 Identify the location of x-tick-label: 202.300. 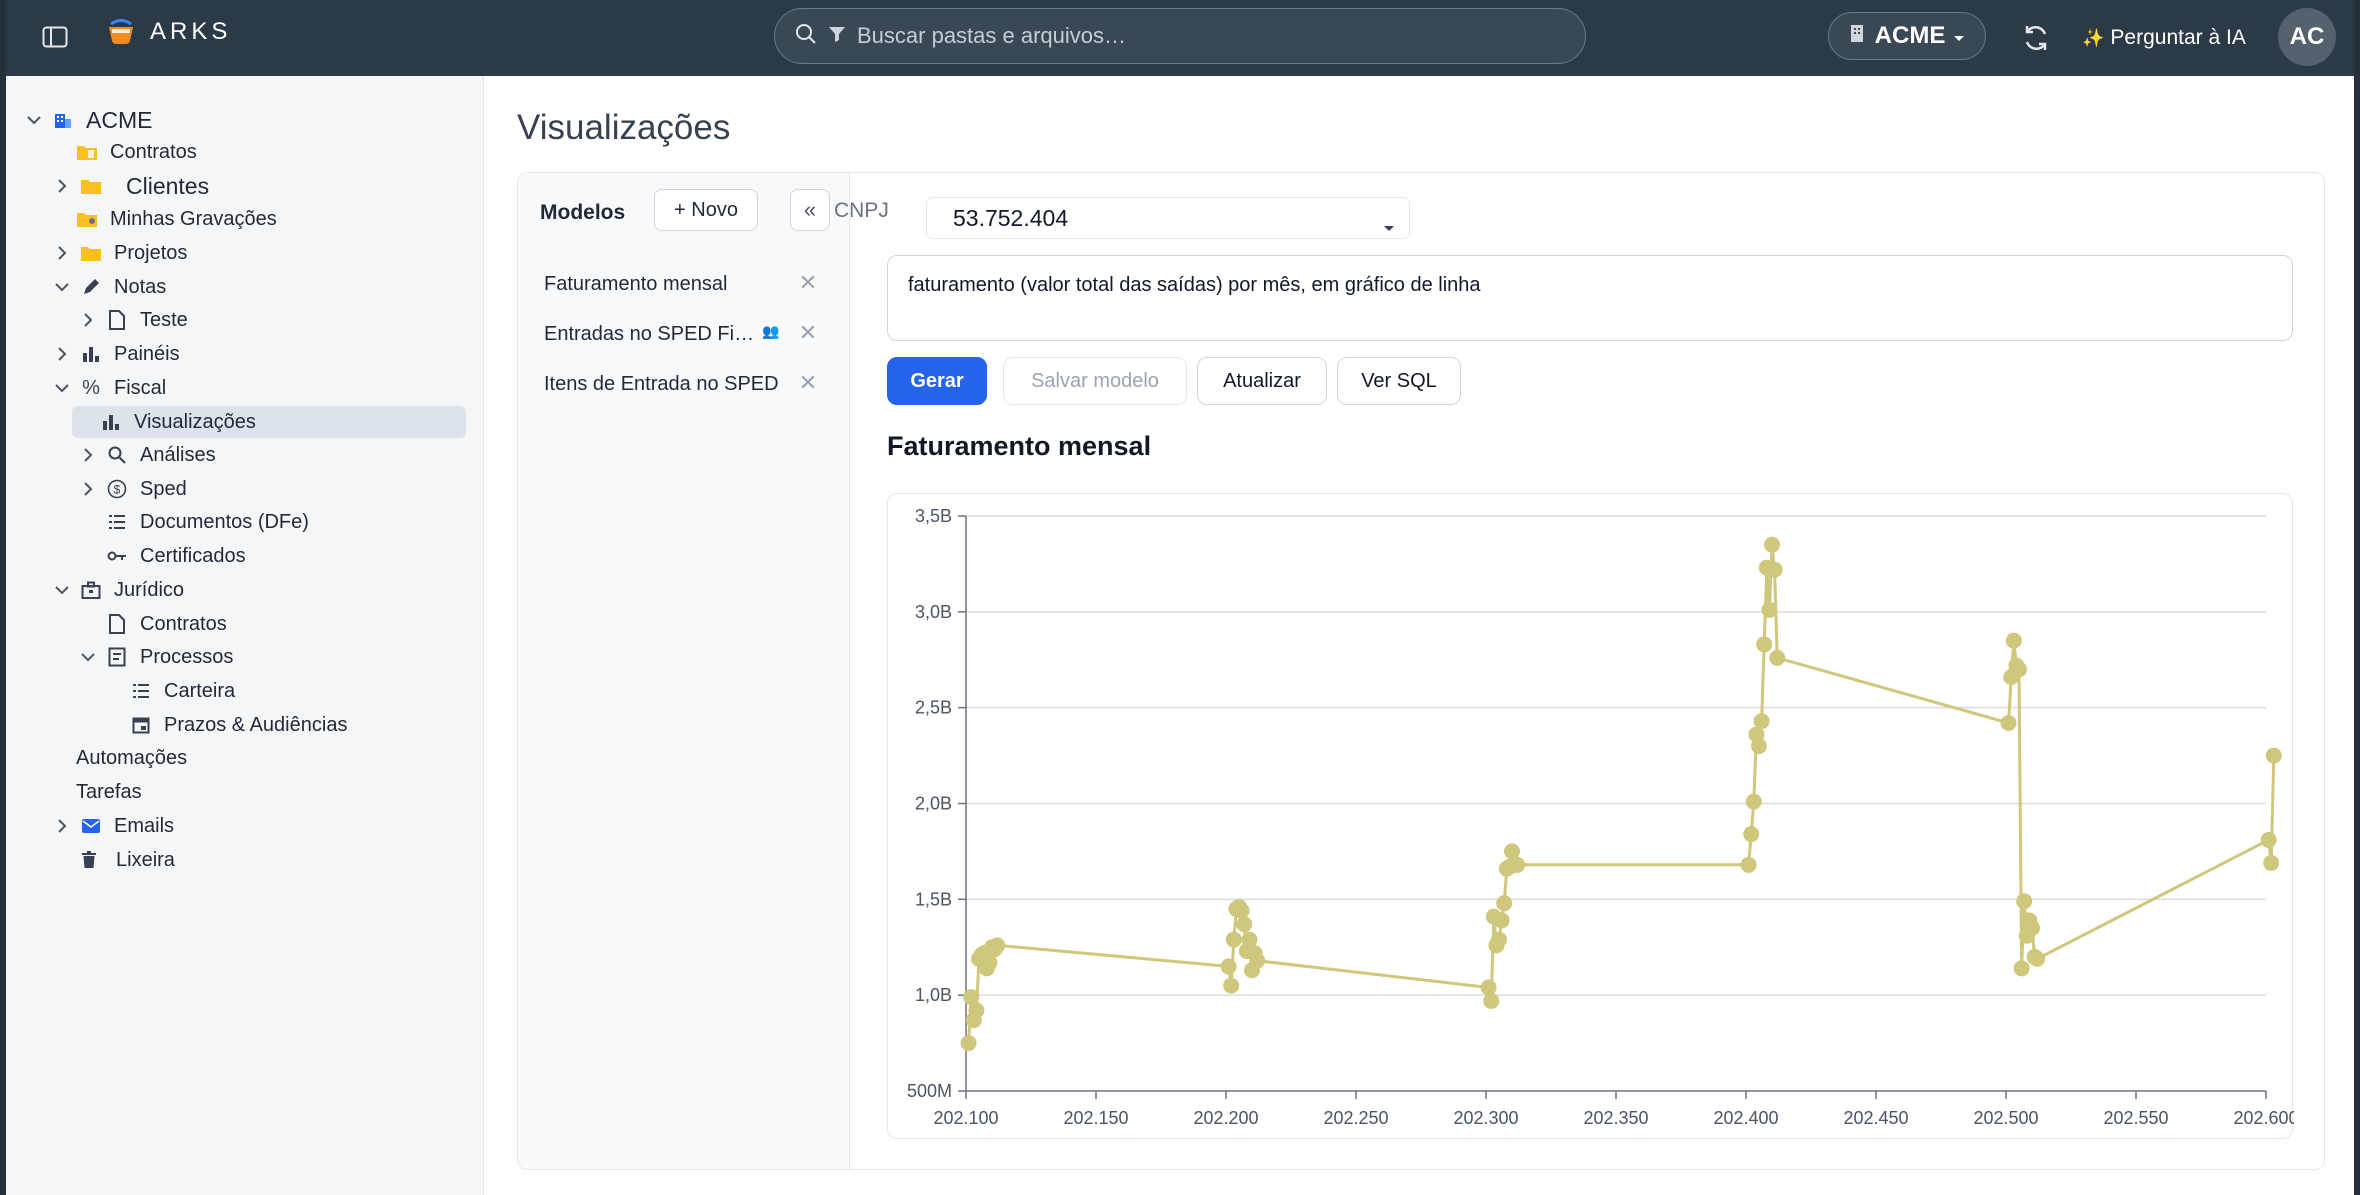
(1485, 1118).